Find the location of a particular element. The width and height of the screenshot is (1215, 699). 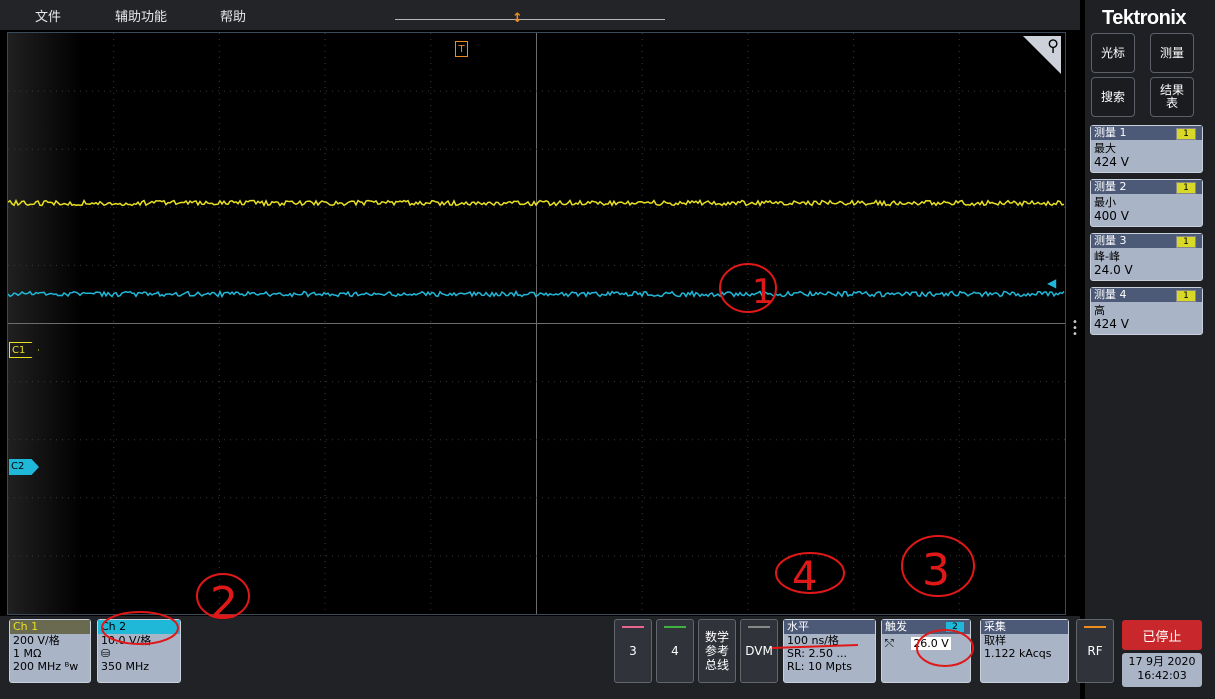

measurement-name: 高 is located at coordinates (1099, 310).